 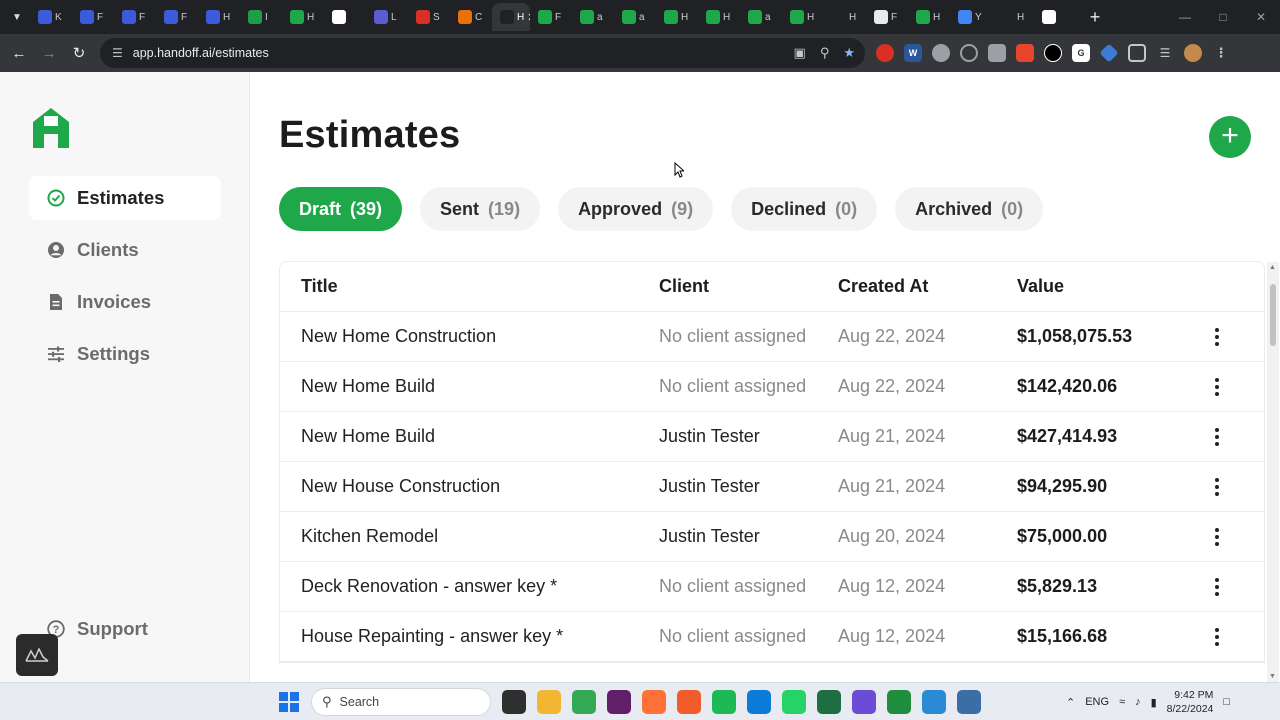 I want to click on browser-tab: K, so click(x=51, y=17).